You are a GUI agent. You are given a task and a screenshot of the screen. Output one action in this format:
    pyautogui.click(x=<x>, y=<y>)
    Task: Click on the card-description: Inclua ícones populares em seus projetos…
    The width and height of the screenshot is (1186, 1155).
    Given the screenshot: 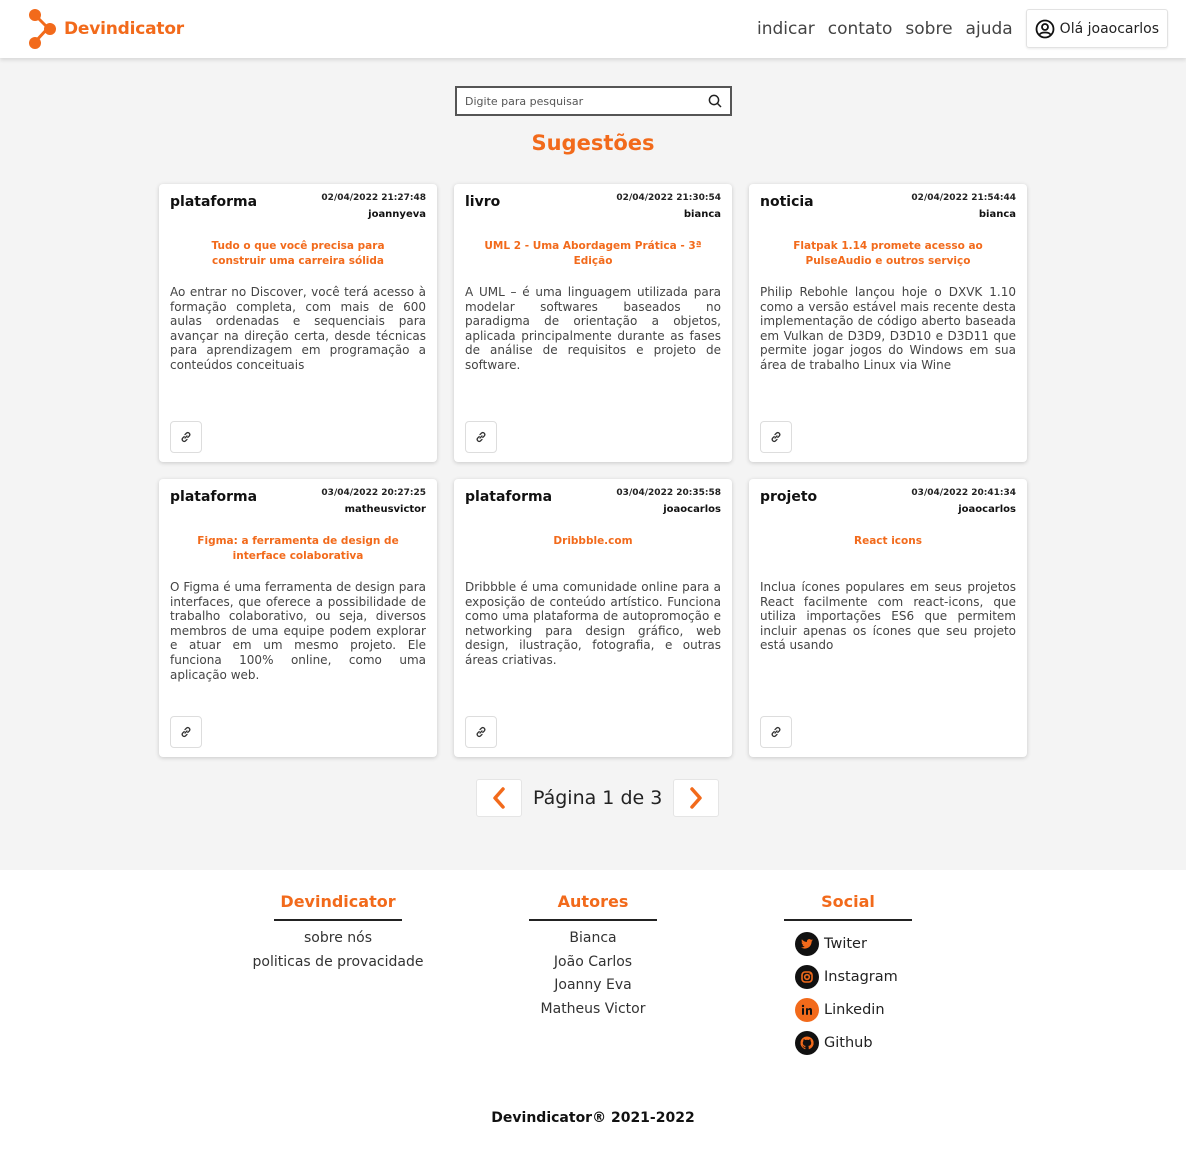 What is the action you would take?
    pyautogui.click(x=888, y=616)
    